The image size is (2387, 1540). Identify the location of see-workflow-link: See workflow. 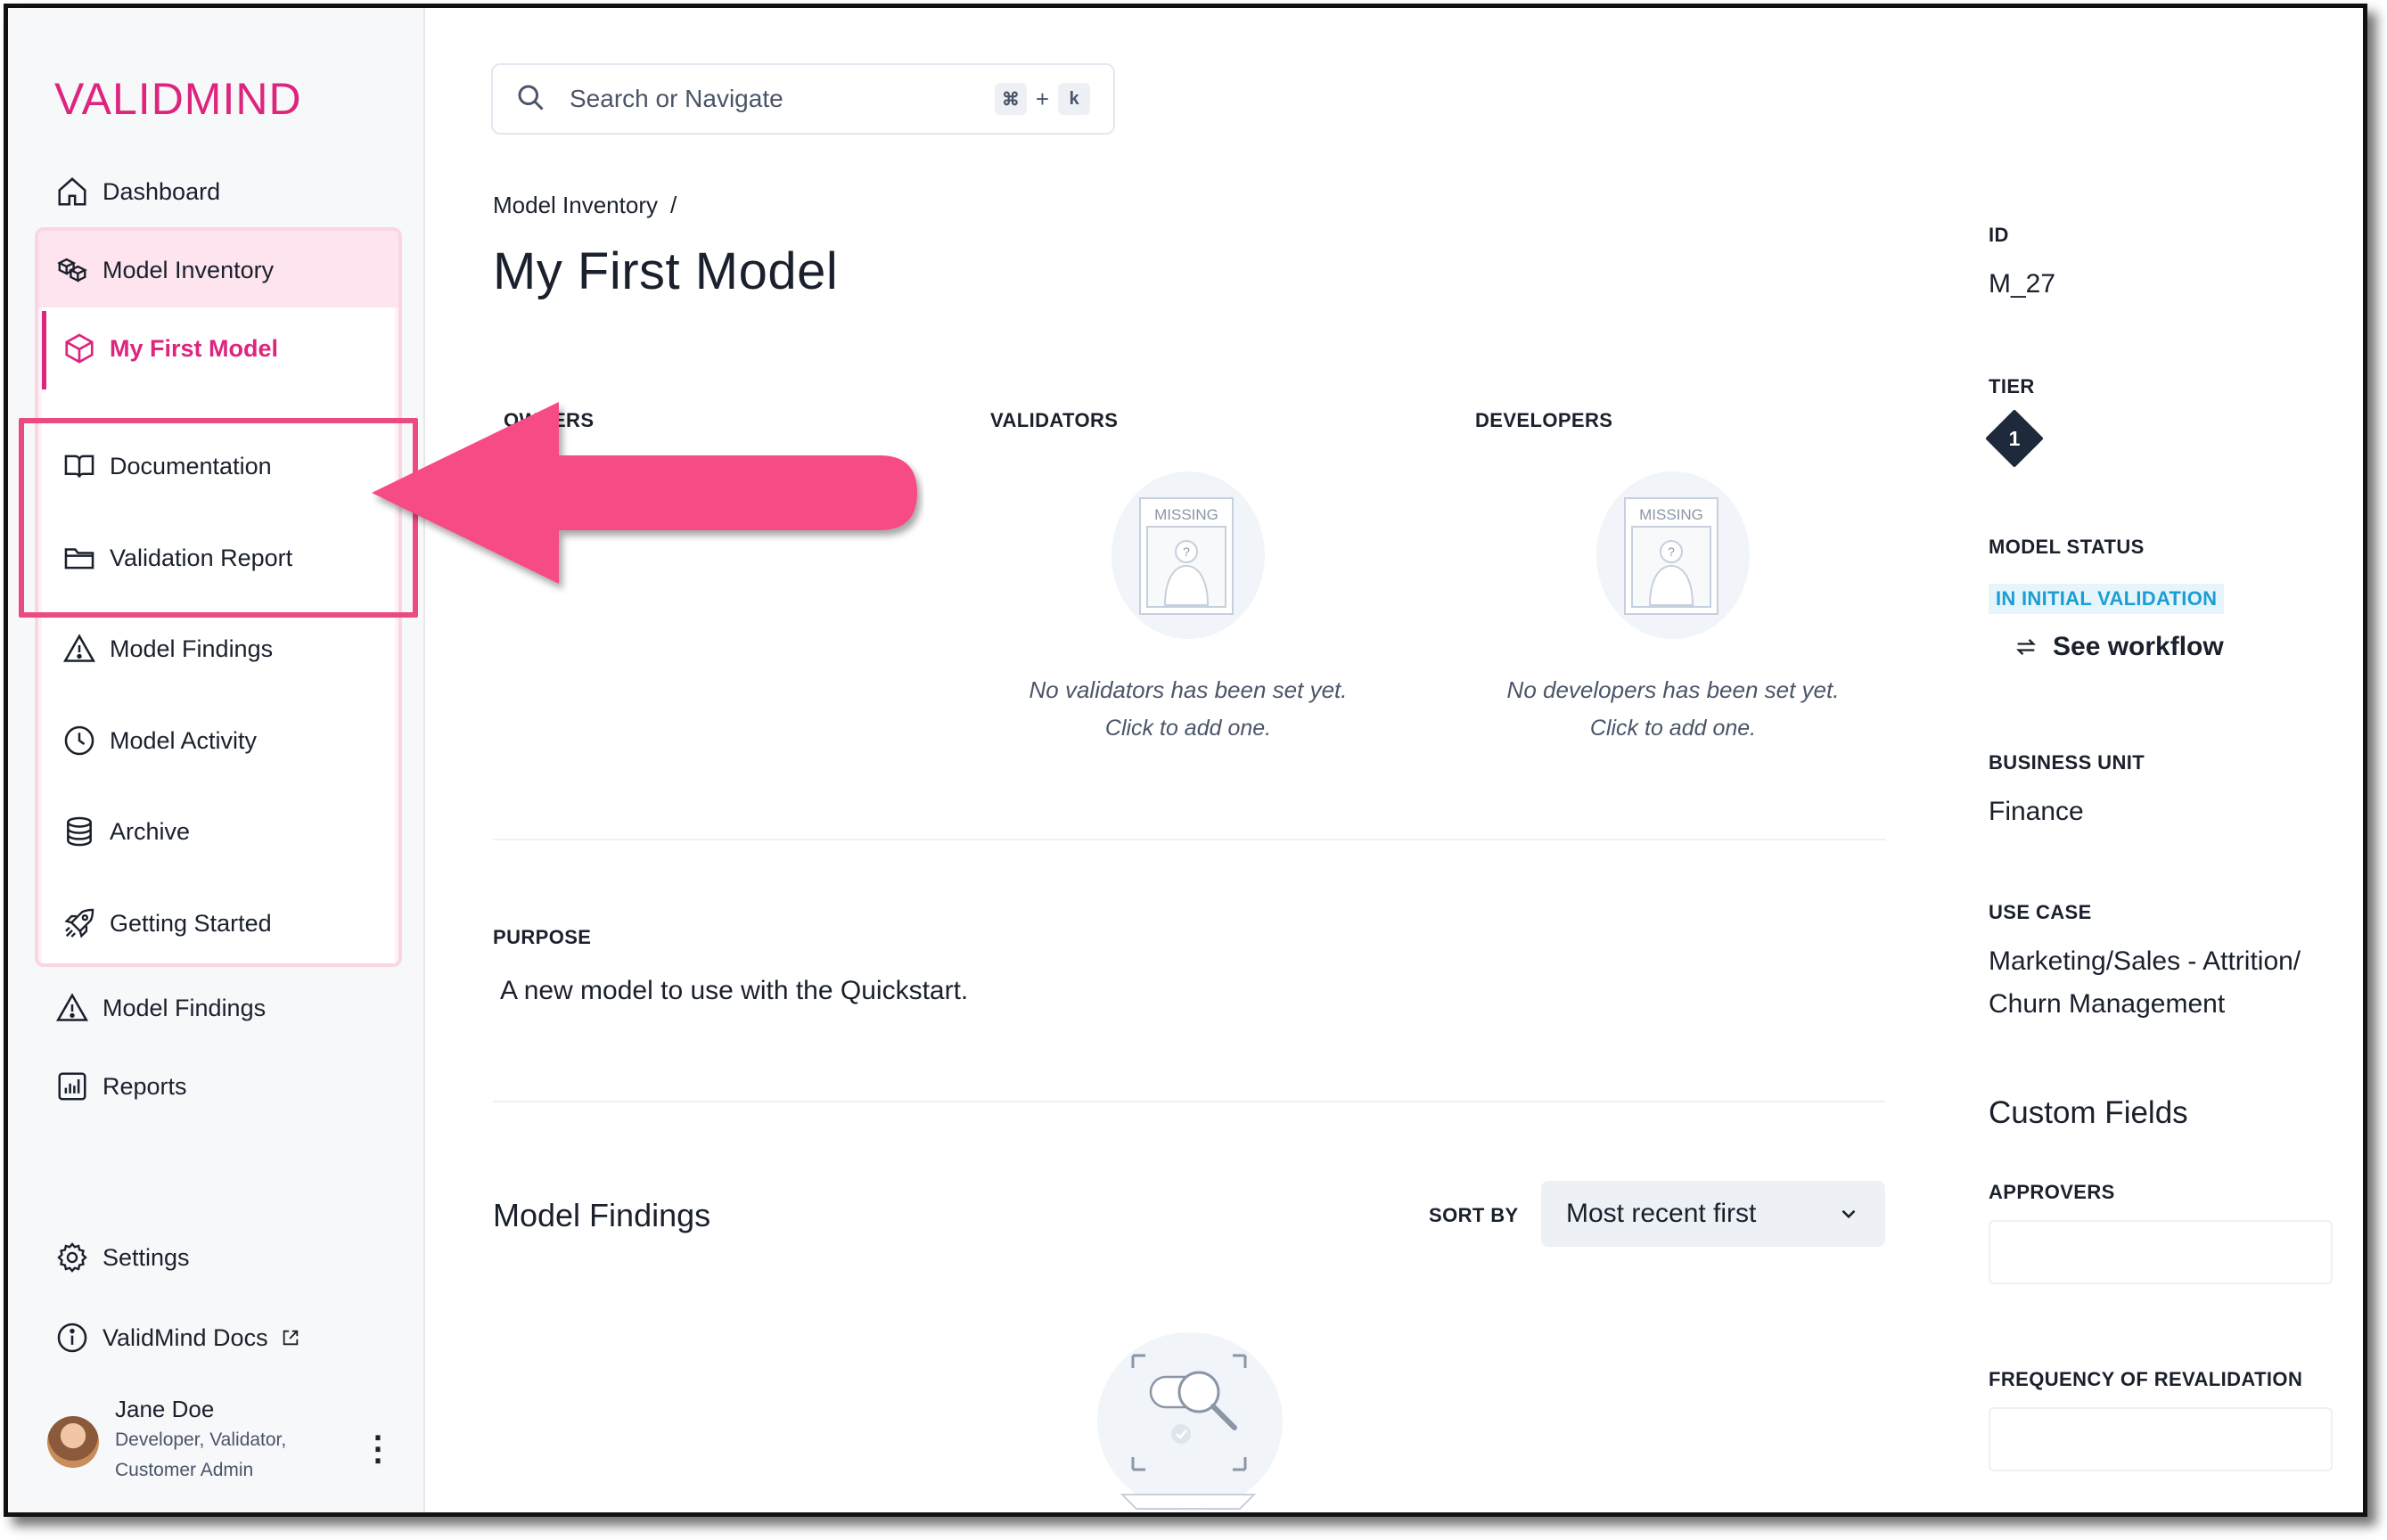
(2119, 647).